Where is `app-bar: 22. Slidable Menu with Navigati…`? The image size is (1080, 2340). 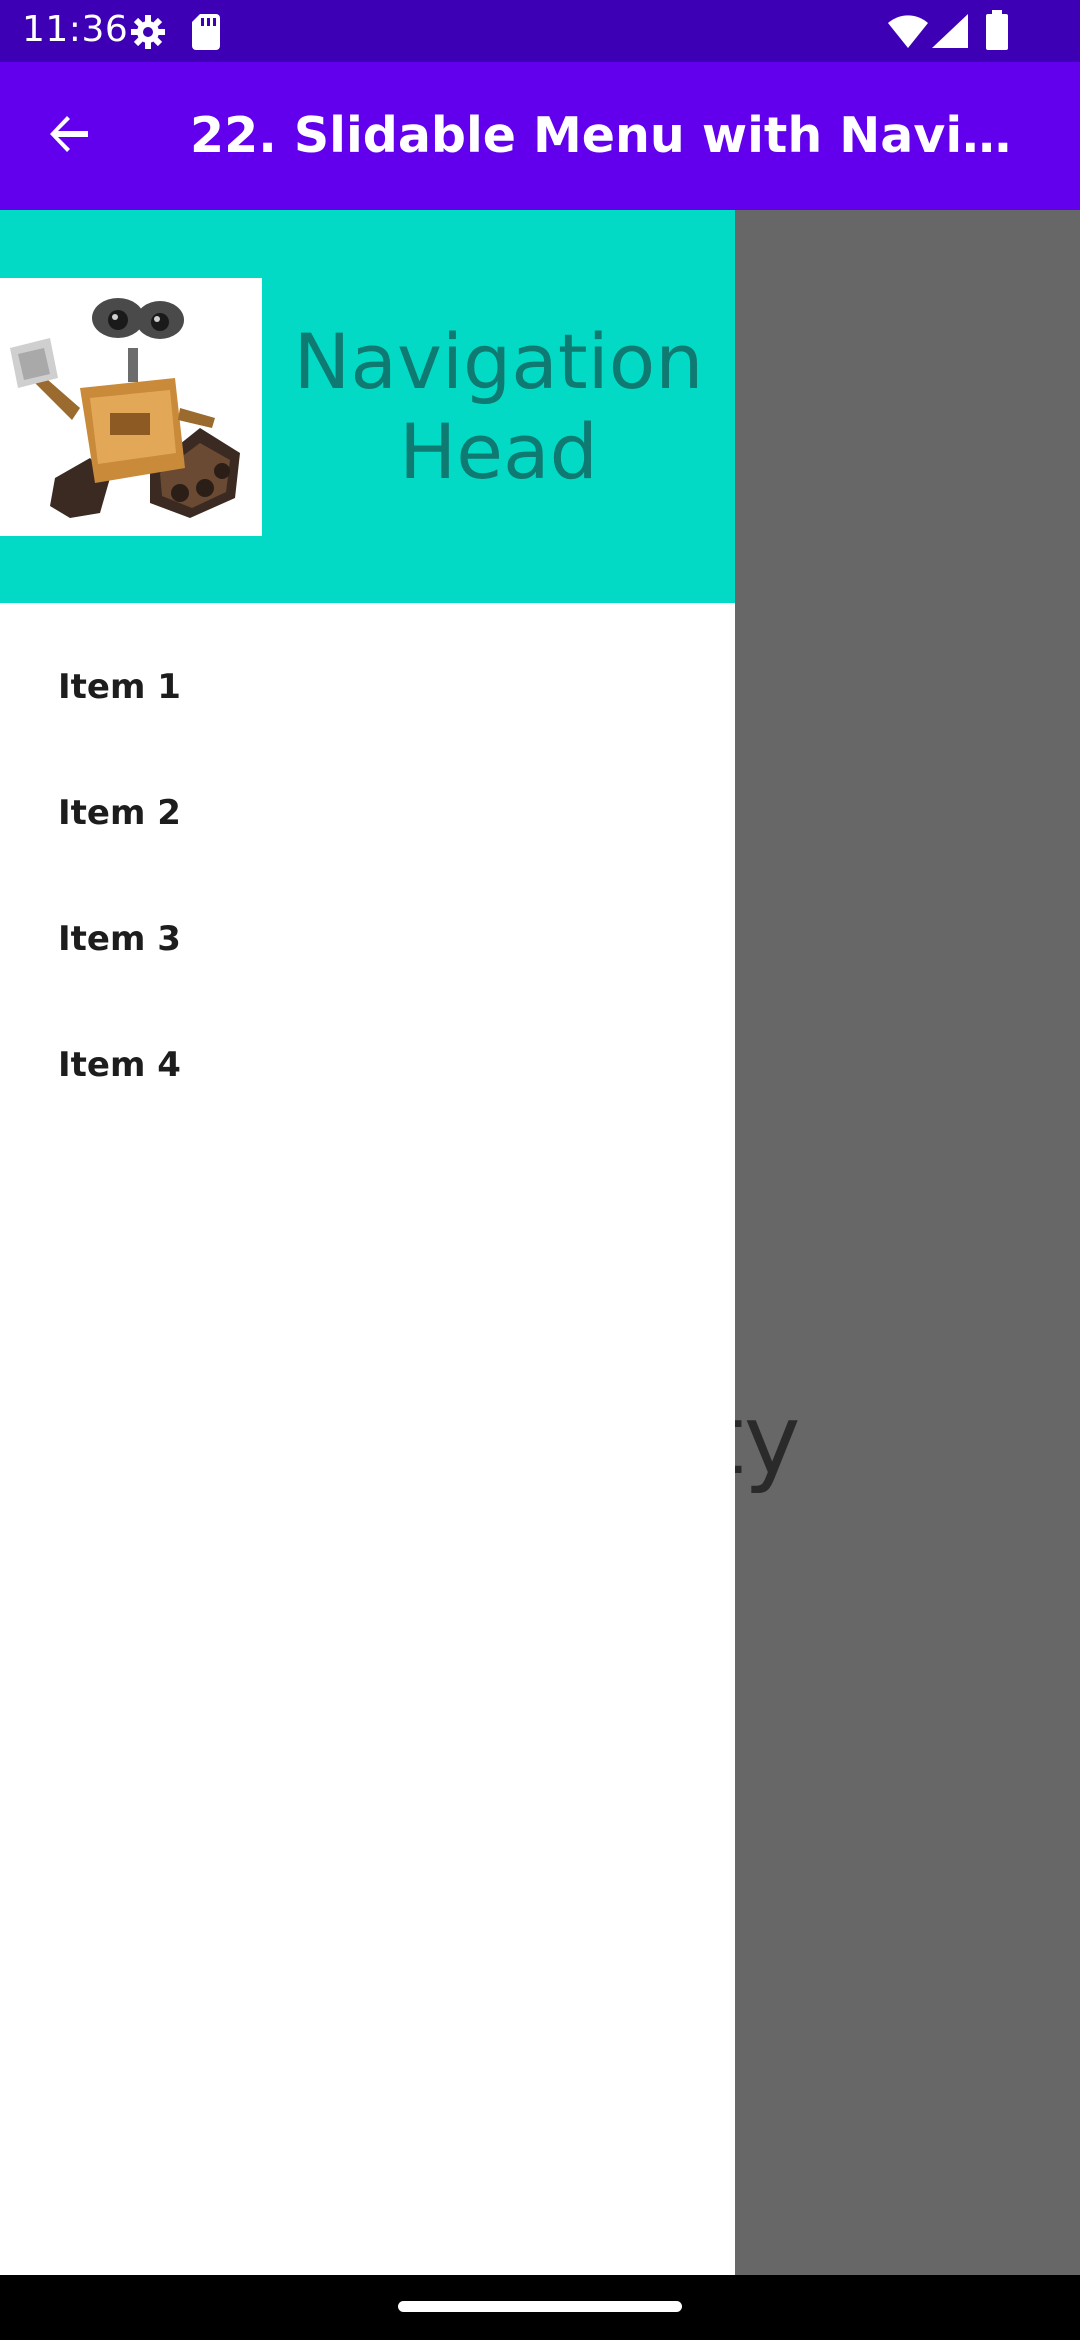
app-bar: 22. Slidable Menu with Navigati… is located at coordinates (540, 136).